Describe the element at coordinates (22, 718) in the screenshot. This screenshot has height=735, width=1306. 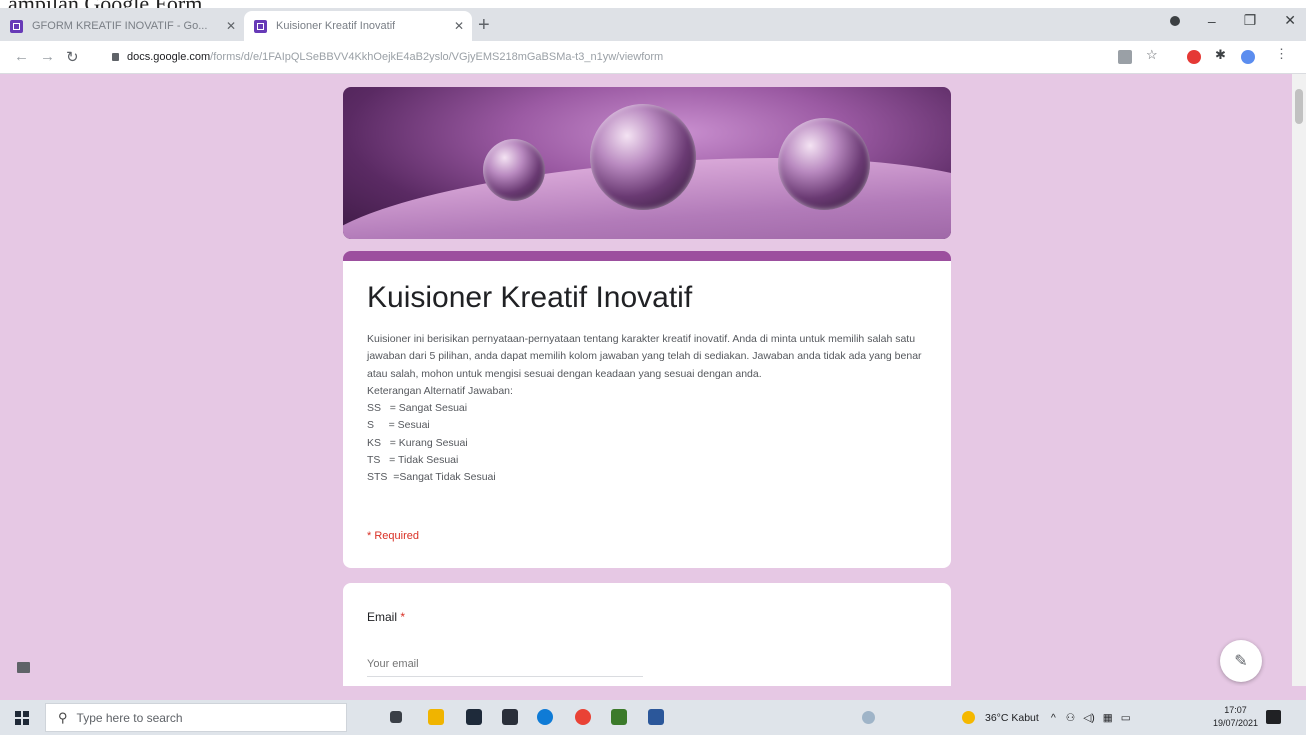
I see `windows-start-icon` at that location.